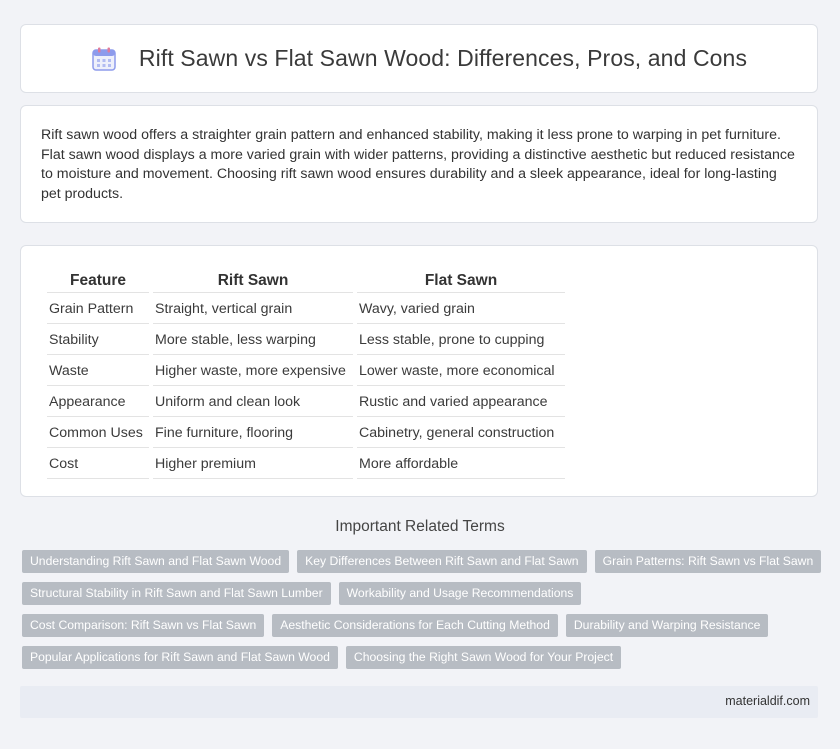 The width and height of the screenshot is (840, 749). I want to click on table-cell: Common Uses, so click(98, 433).